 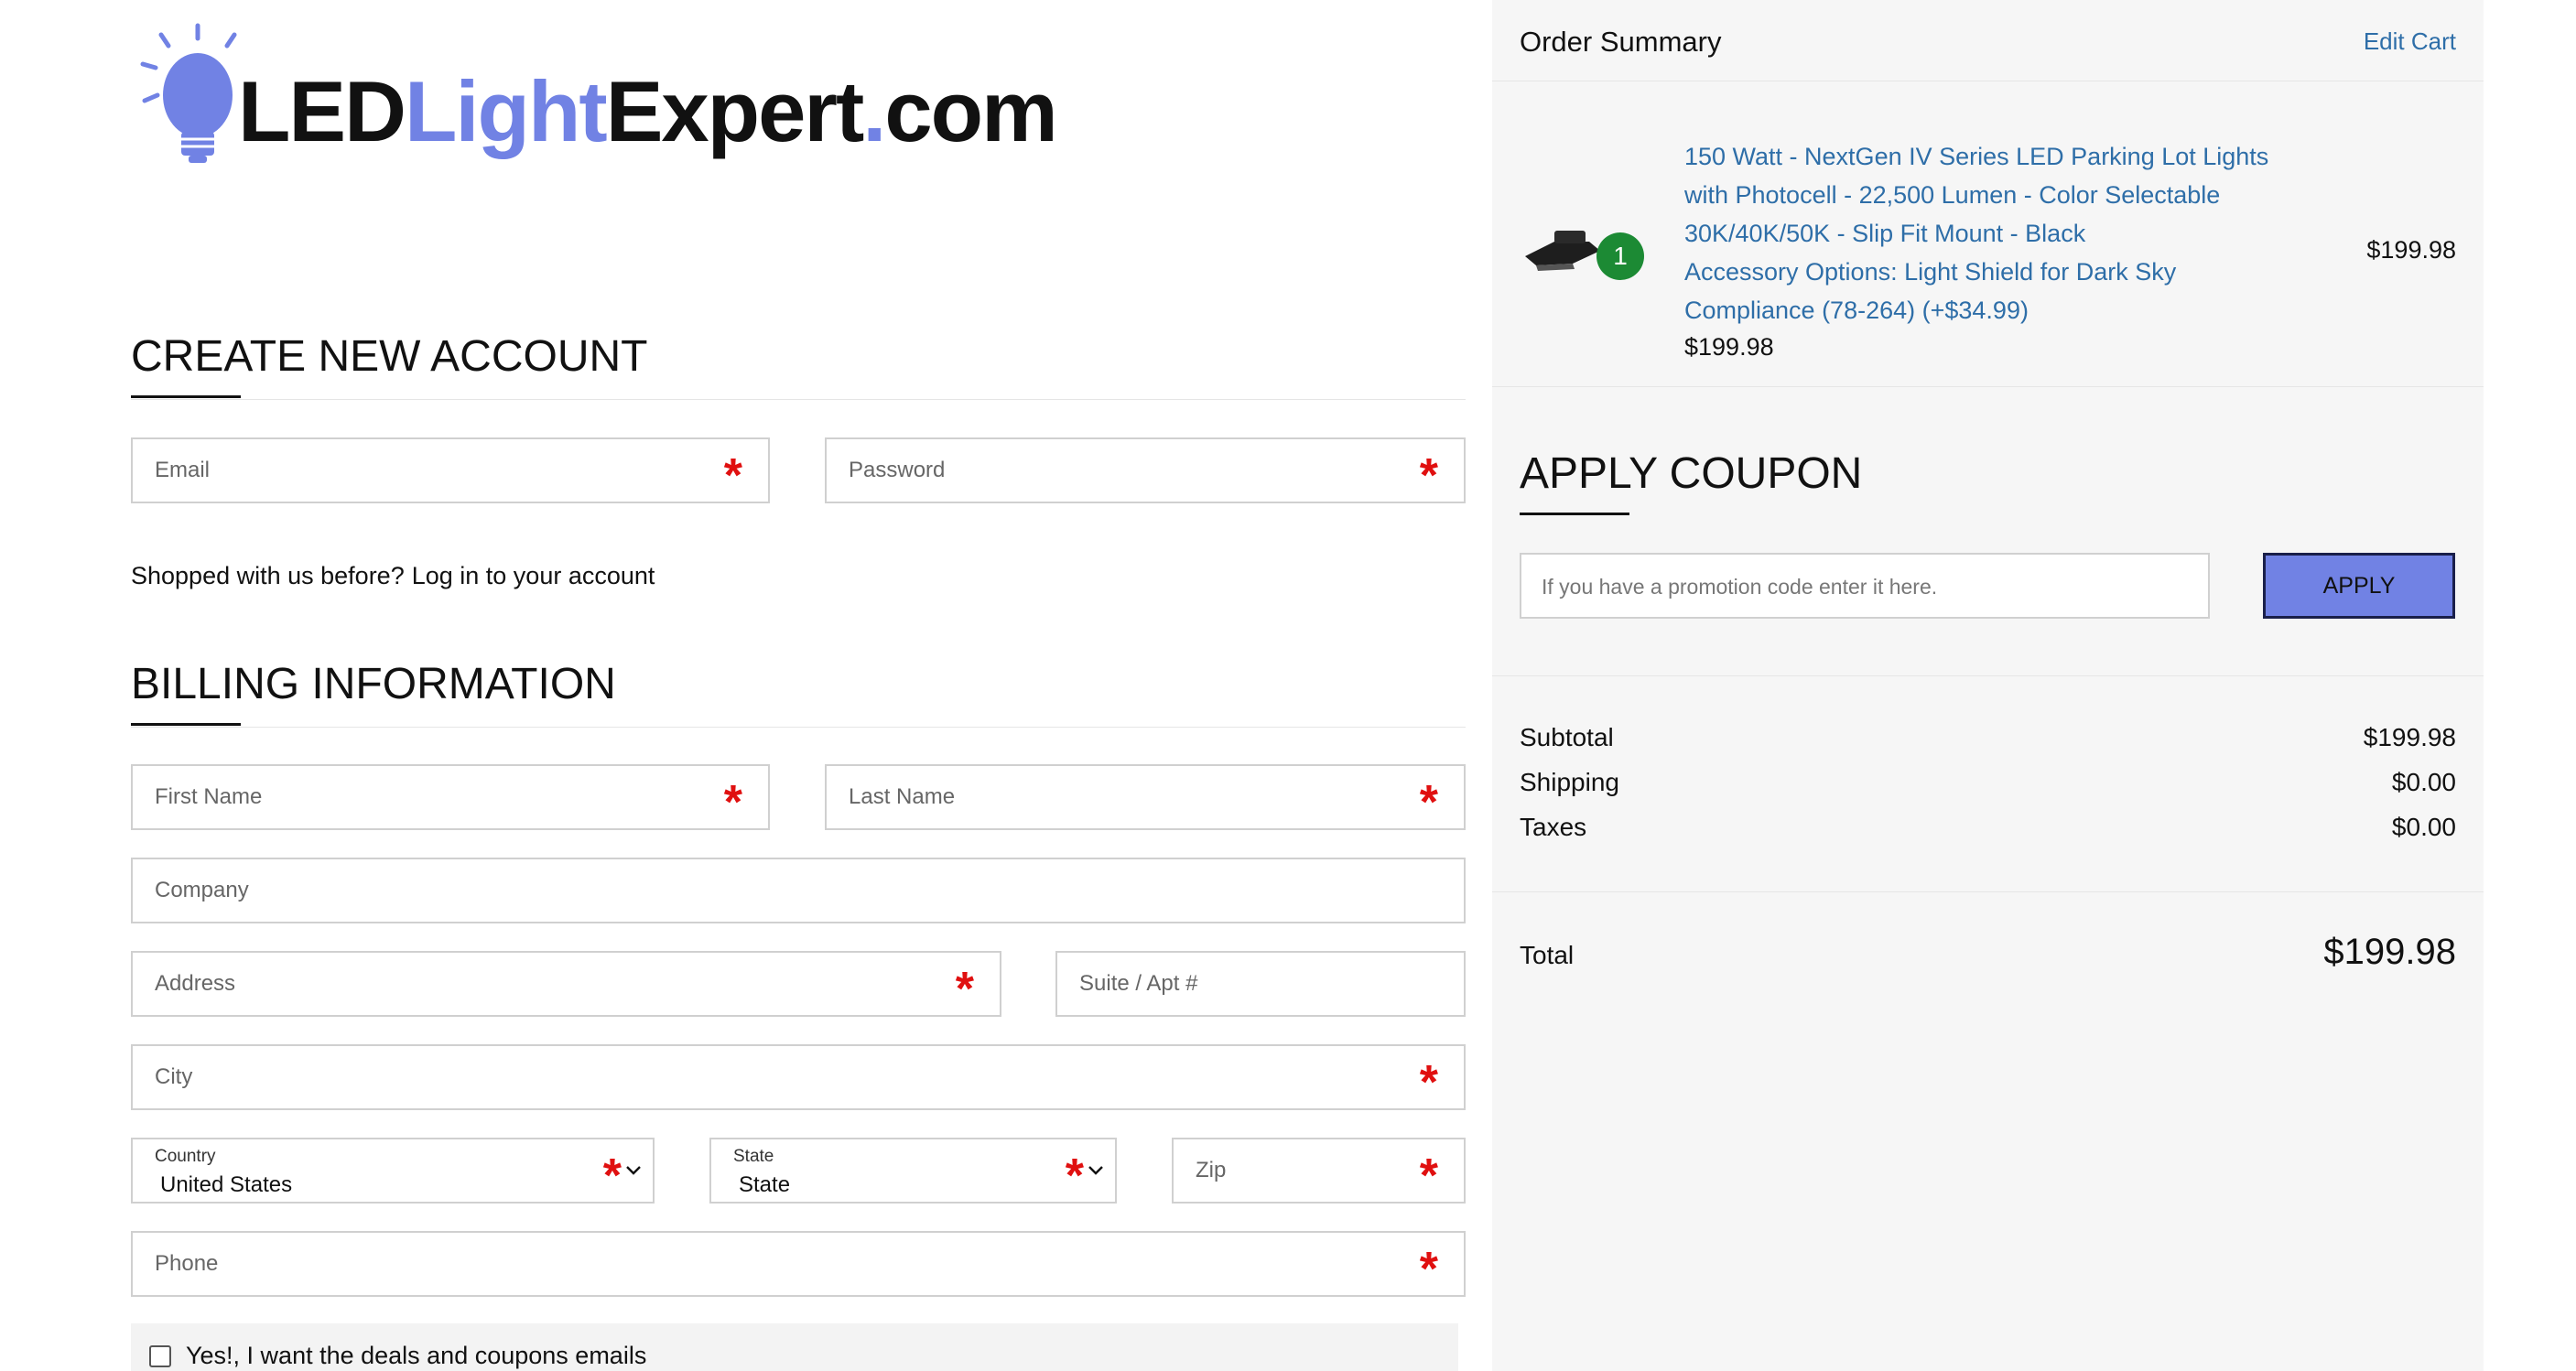 What do you see at coordinates (1857, 310) in the screenshot?
I see `product-title-line: Compliance (78-264) (+$34.99)` at bounding box center [1857, 310].